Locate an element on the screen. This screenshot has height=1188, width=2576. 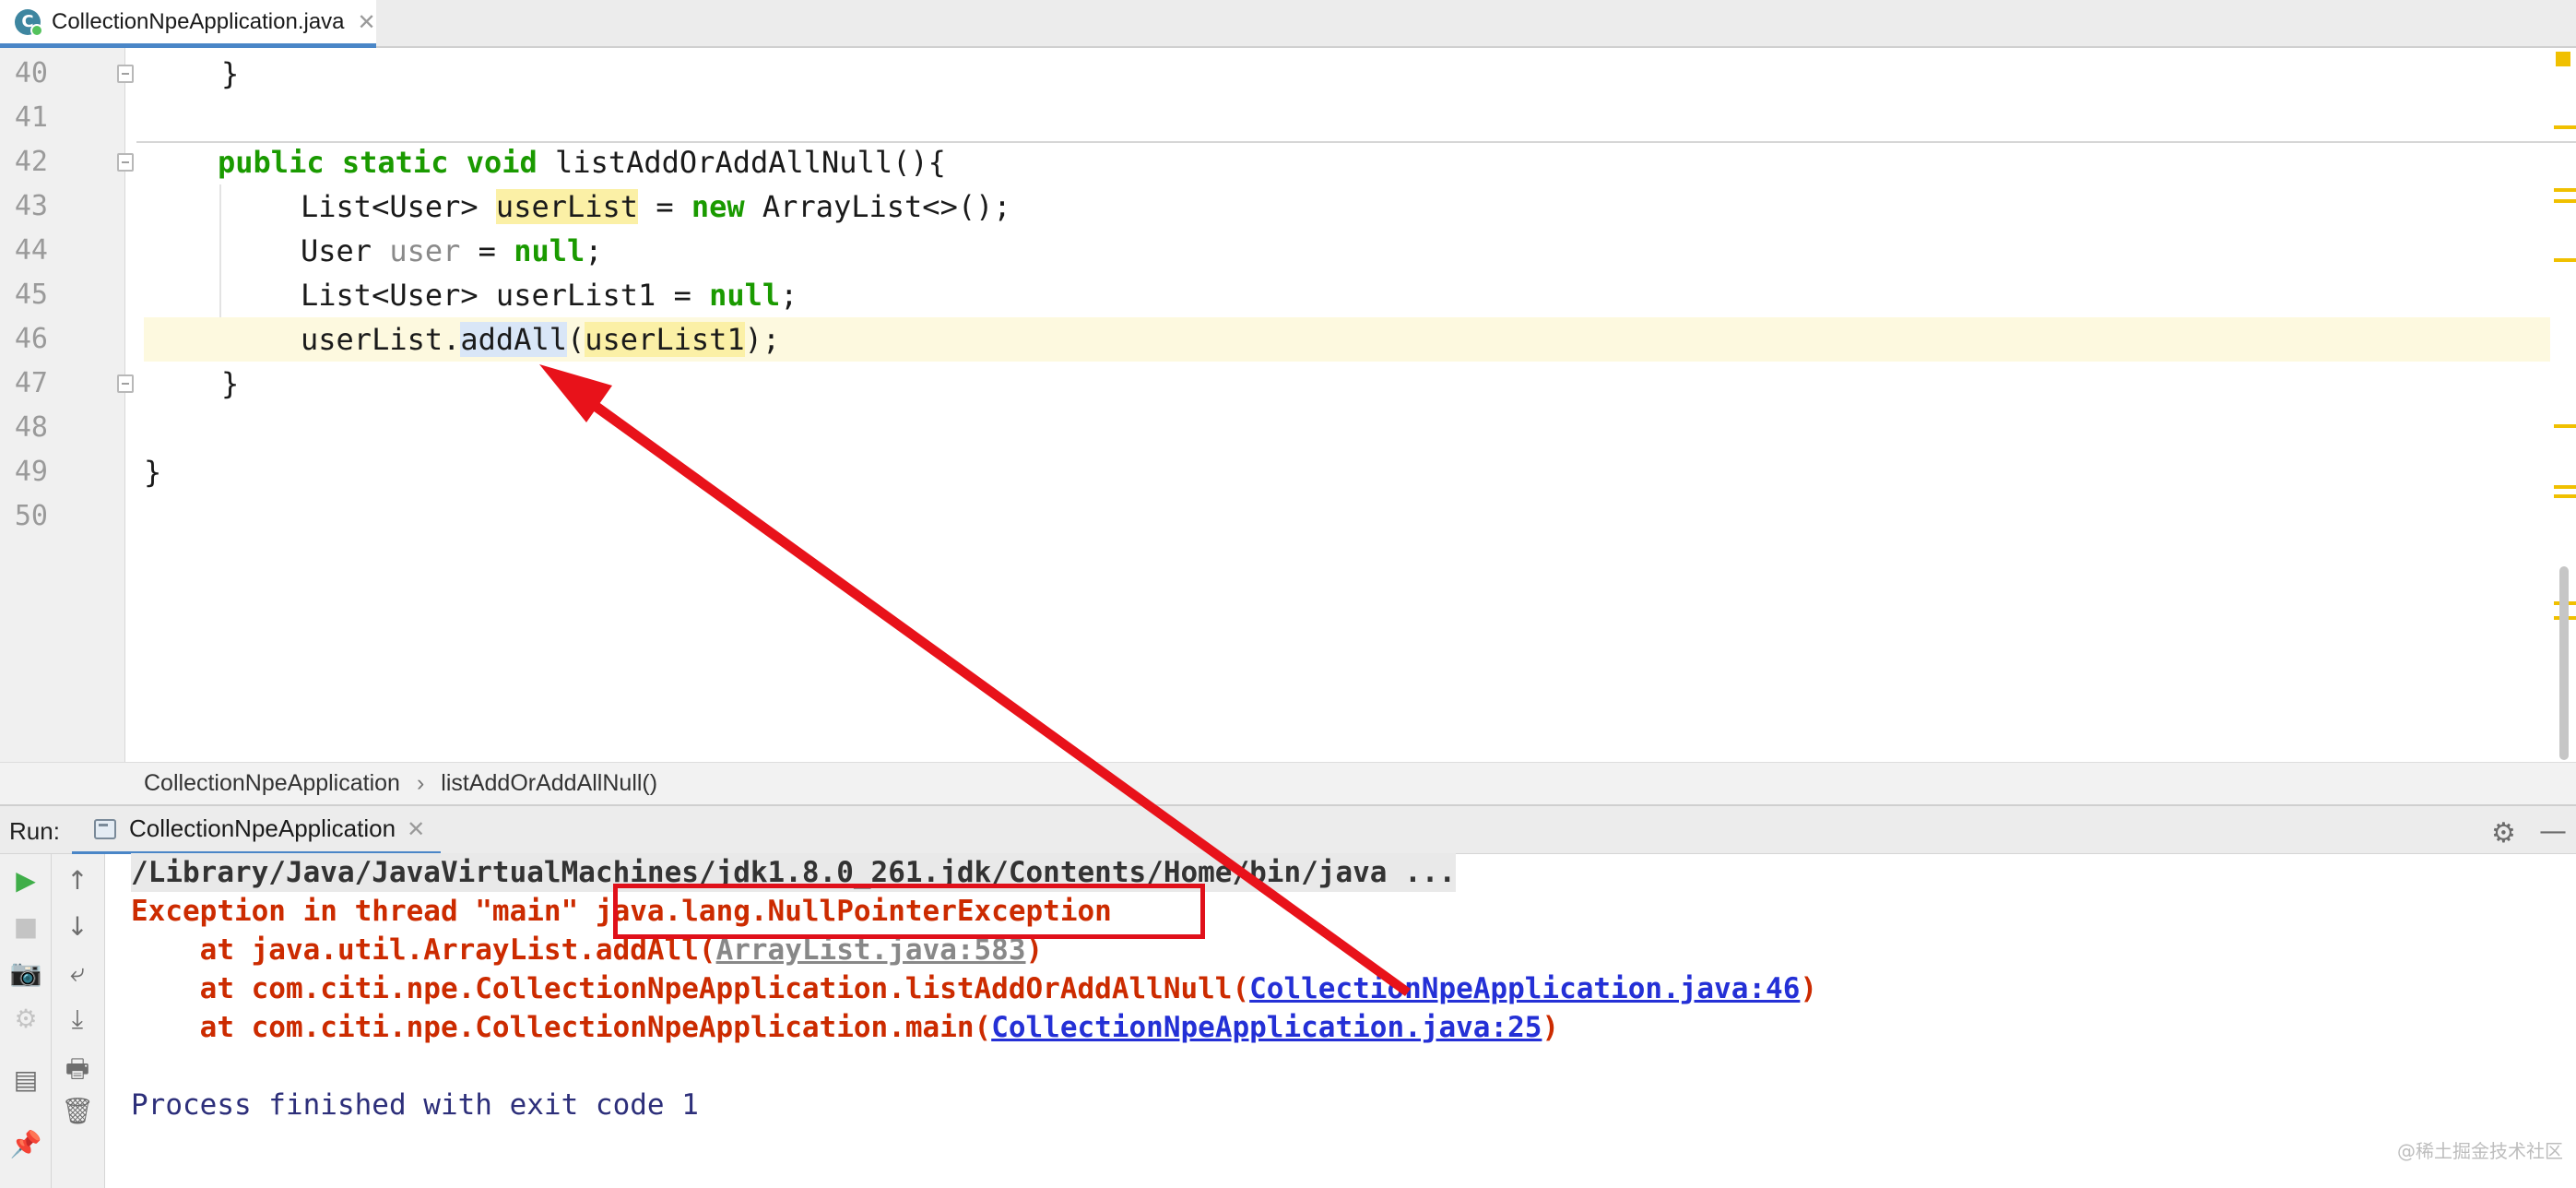
console-icon is located at coordinates (105, 828).